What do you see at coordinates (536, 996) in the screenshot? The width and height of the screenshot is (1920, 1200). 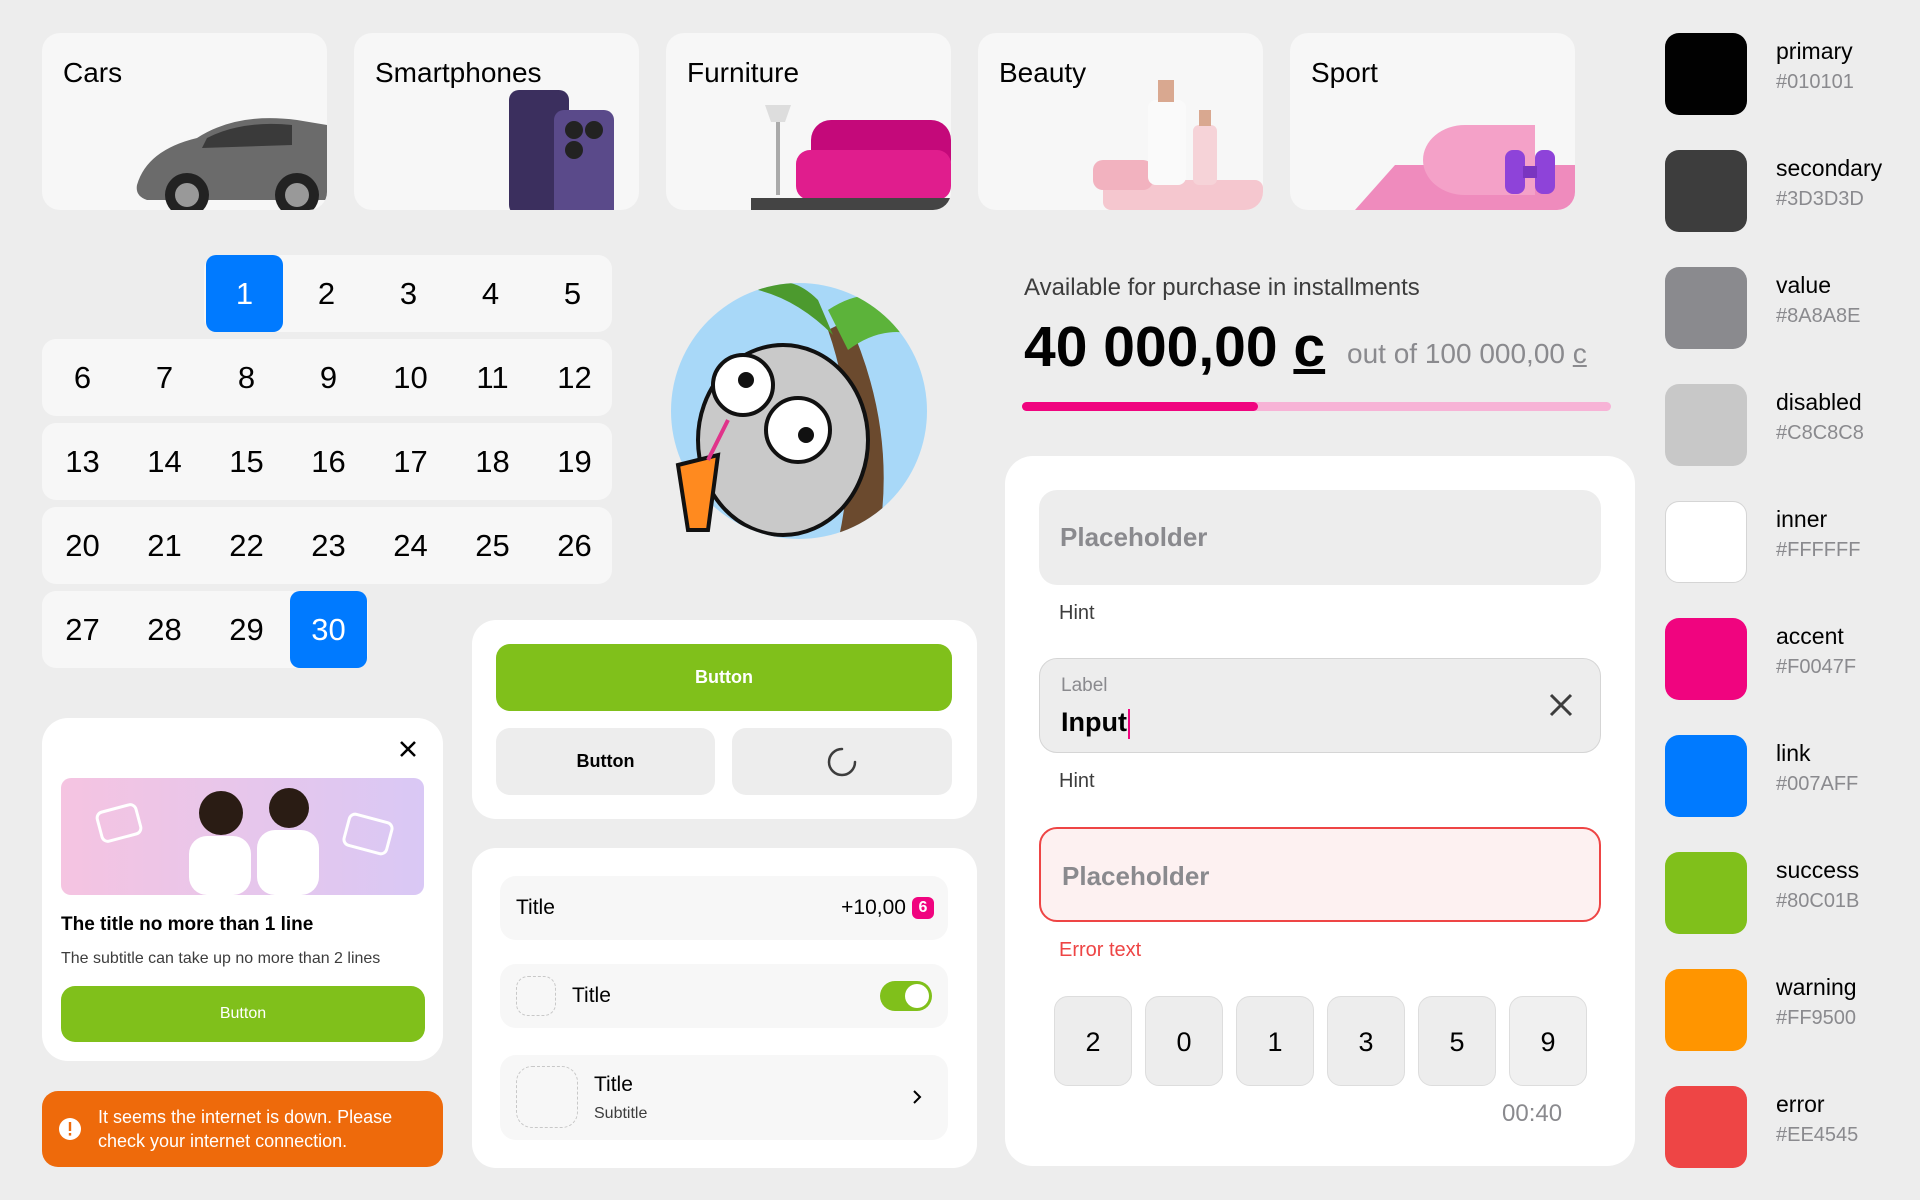 I see `placeholder-icon` at bounding box center [536, 996].